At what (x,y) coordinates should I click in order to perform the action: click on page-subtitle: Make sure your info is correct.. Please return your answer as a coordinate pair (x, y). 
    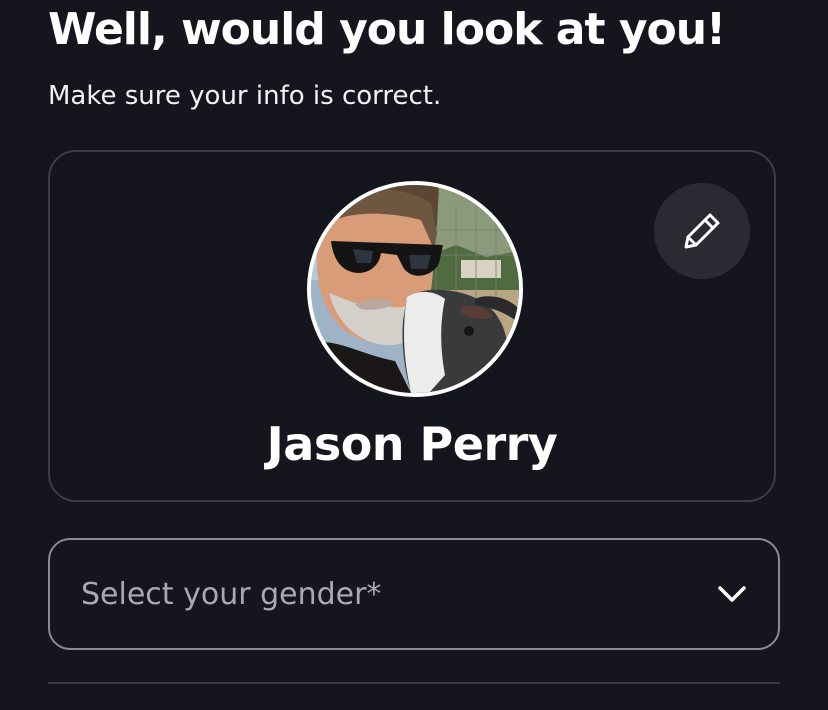
    Looking at the image, I should click on (245, 96).